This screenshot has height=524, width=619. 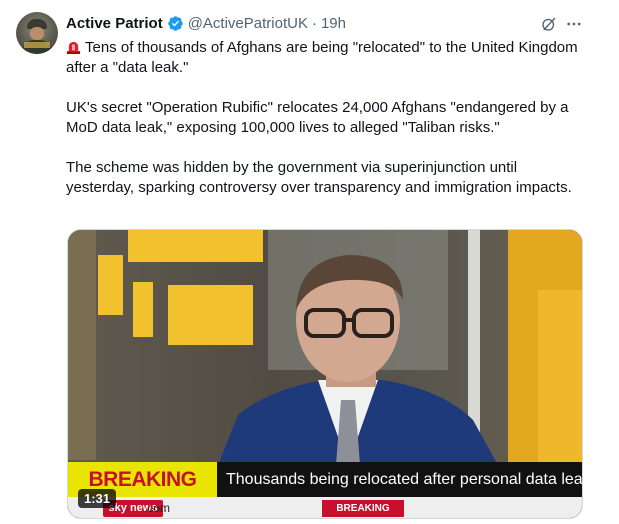 I want to click on author-name: Active Patriot, so click(x=114, y=23).